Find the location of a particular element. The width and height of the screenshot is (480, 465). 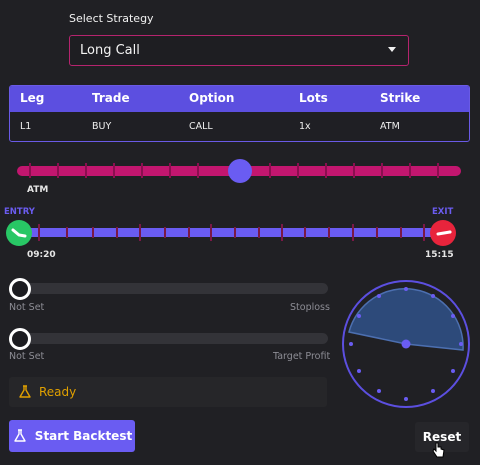

header-strike: Strike is located at coordinates (400, 98).